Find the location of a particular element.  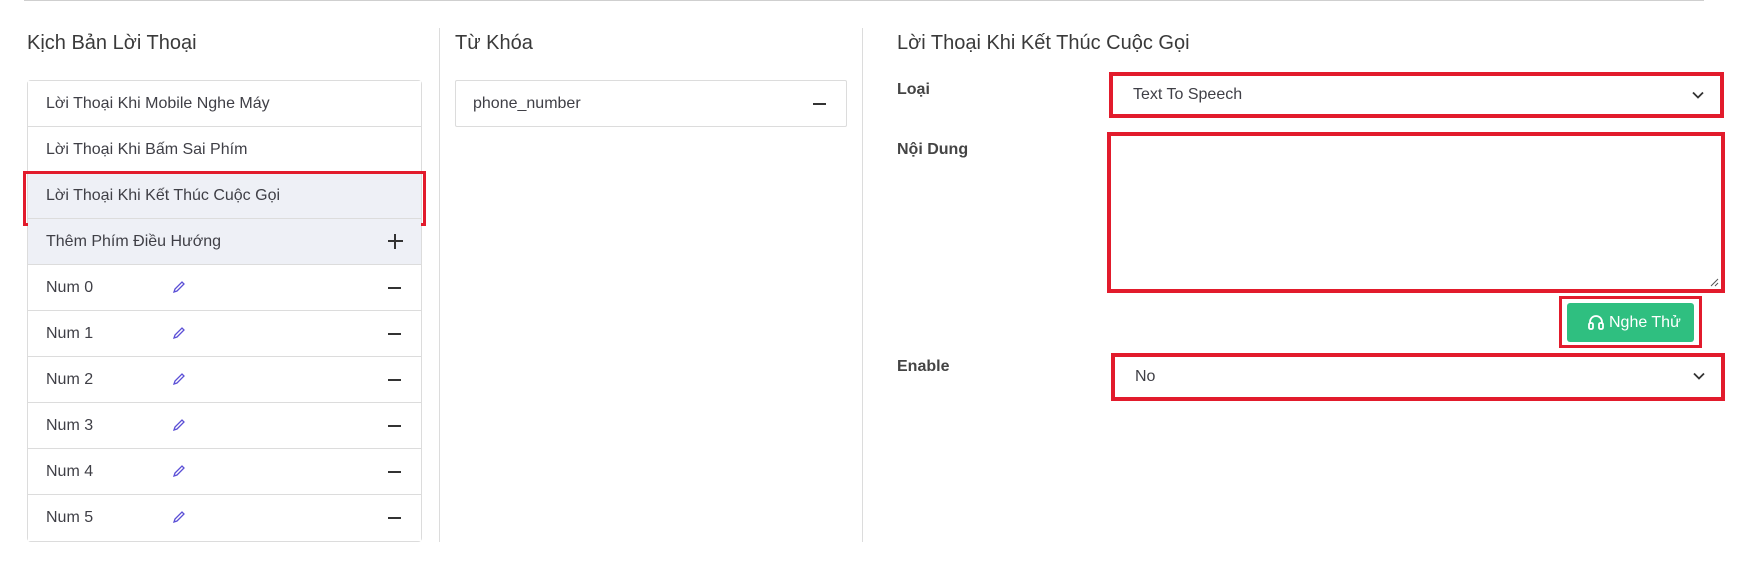

keyword-item: phone_number is located at coordinates (651, 103).